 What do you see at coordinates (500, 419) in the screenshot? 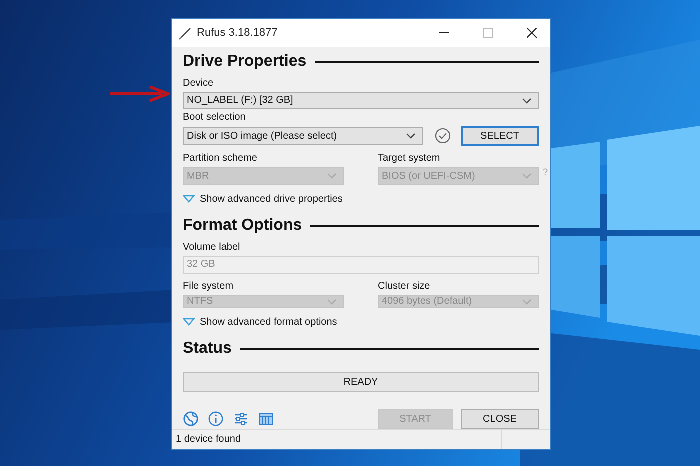
I see `action-button: CLOSE` at bounding box center [500, 419].